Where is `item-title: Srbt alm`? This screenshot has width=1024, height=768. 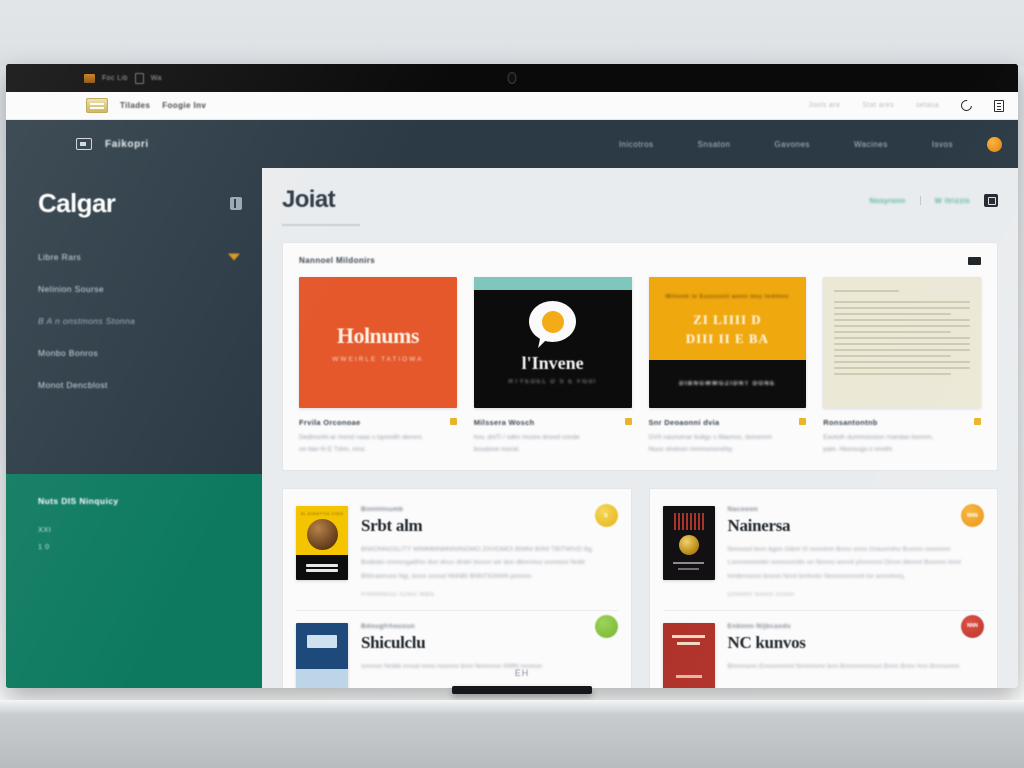
item-title: Srbt alm is located at coordinates (392, 526).